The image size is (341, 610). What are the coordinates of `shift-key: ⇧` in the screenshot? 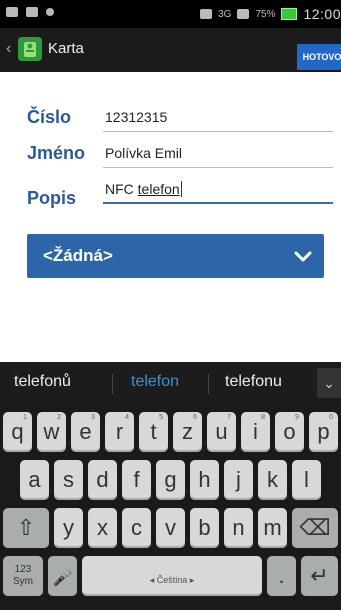 It's located at (26, 528).